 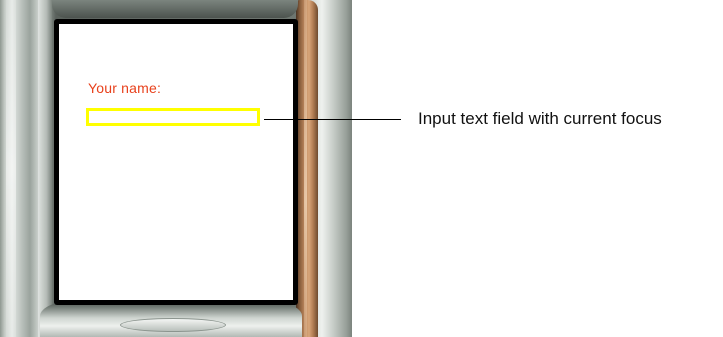 I want to click on name-input, so click(x=173, y=117).